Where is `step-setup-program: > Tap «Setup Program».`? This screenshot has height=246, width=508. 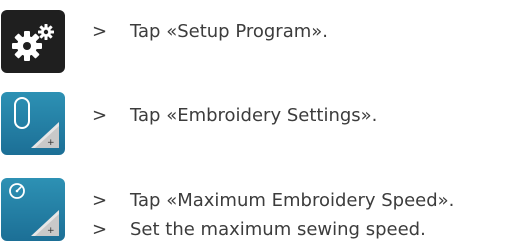
step-setup-program: > Tap «Setup Program». is located at coordinates (210, 32).